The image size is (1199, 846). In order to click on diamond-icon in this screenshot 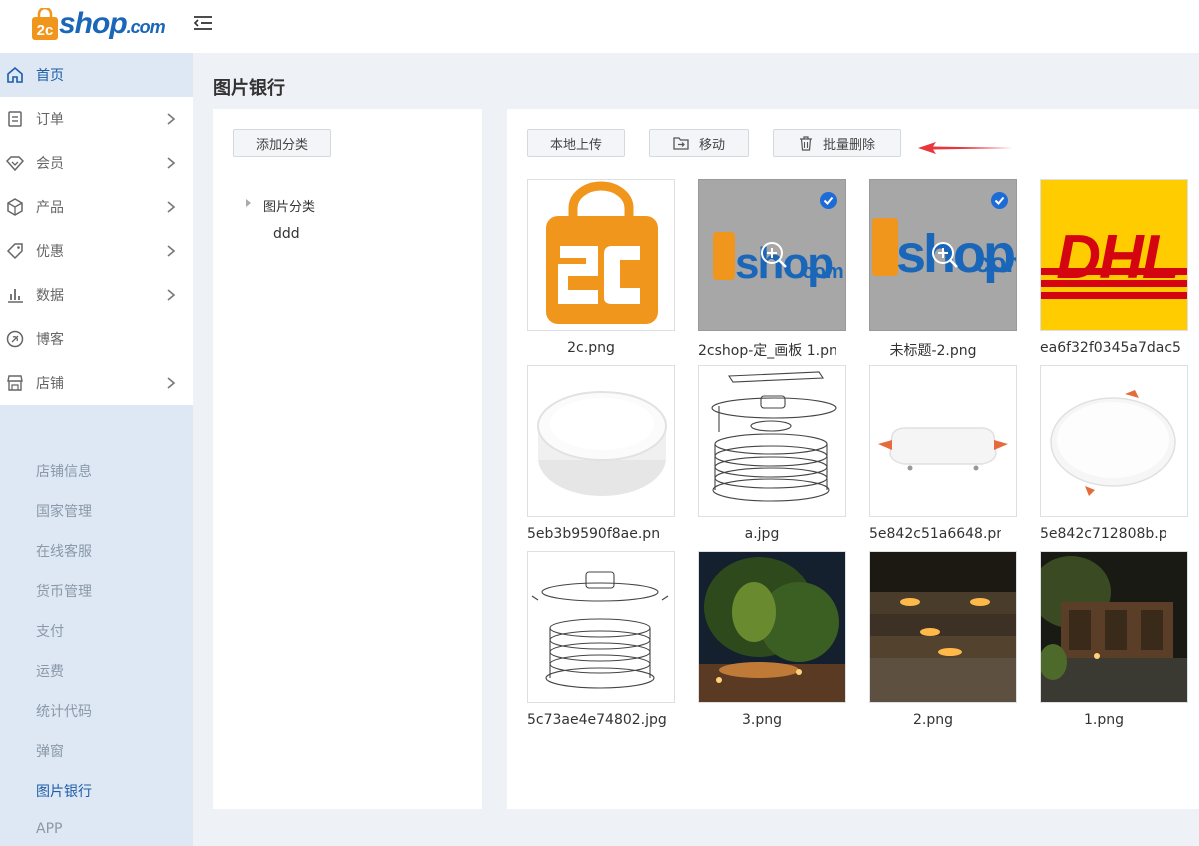, I will do `click(15, 164)`.